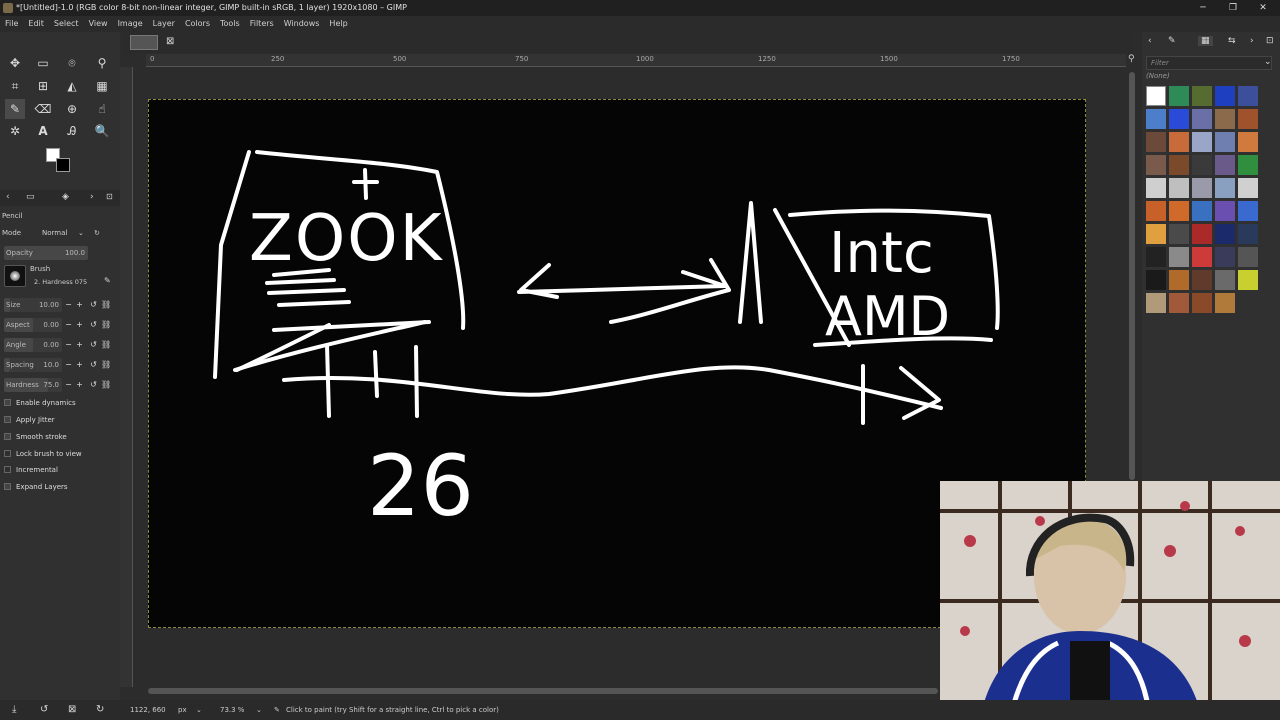  What do you see at coordinates (61, 454) in the screenshot?
I see `lock-brush-checkbox: Lock brush to view` at bounding box center [61, 454].